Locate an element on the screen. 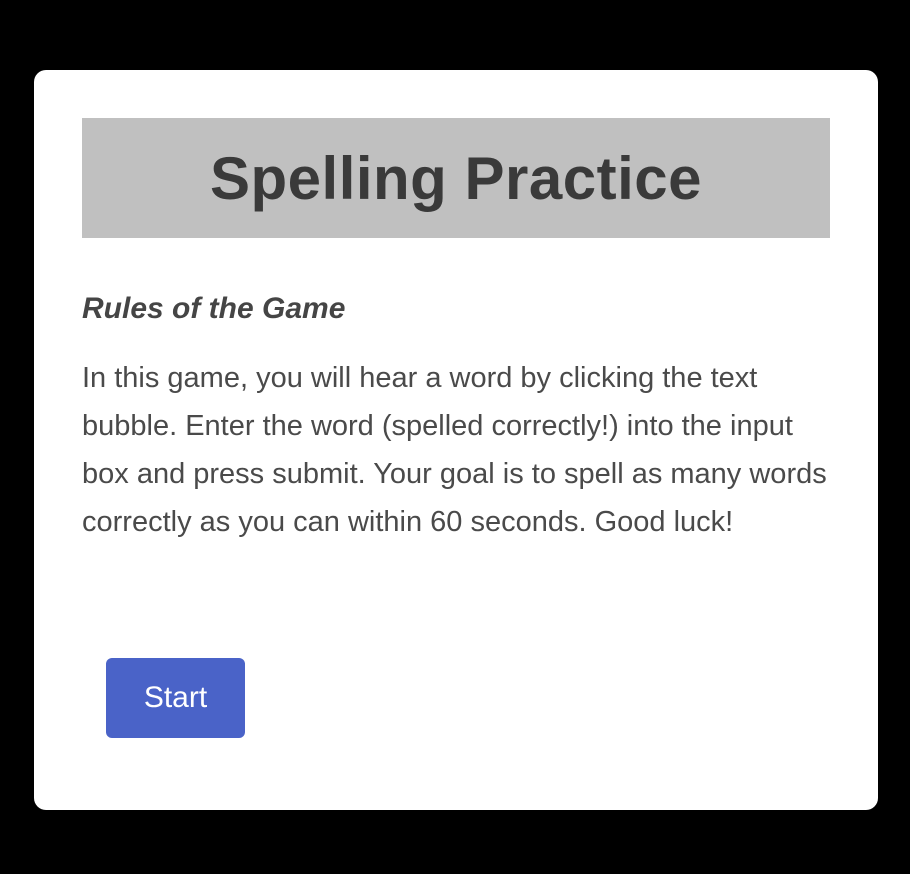 This screenshot has height=874, width=910. rules-heading: Rules of the Game is located at coordinates (214, 308).